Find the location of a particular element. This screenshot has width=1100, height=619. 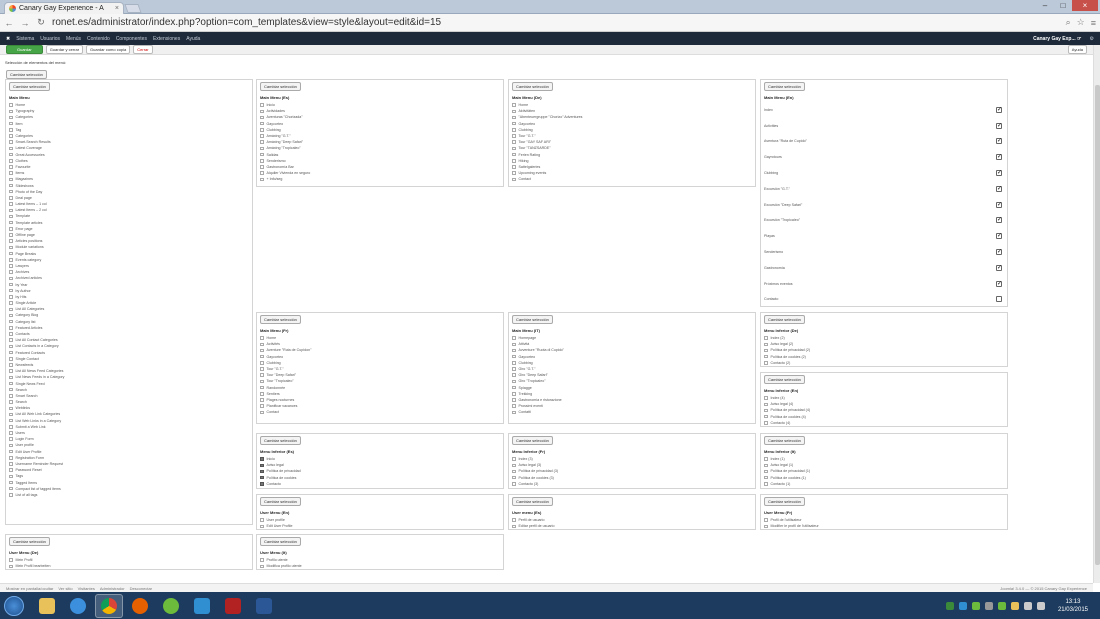

taskbar-word is located at coordinates (264, 606).